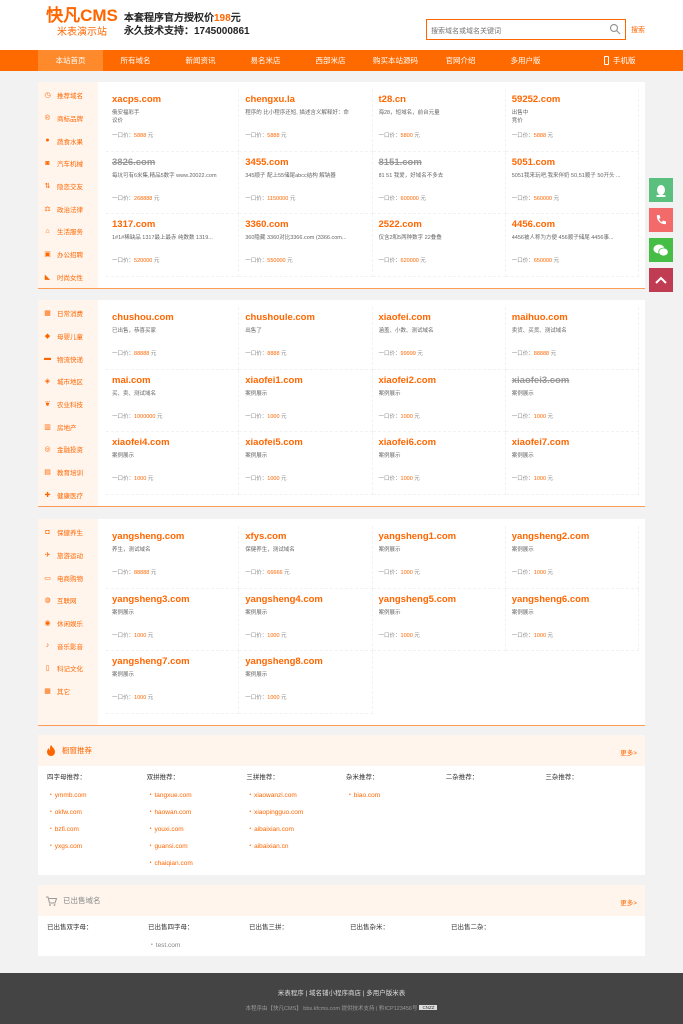 This screenshot has width=683, height=1024. What do you see at coordinates (305, 536) in the screenshot?
I see `domain-name: xfys.com` at bounding box center [305, 536].